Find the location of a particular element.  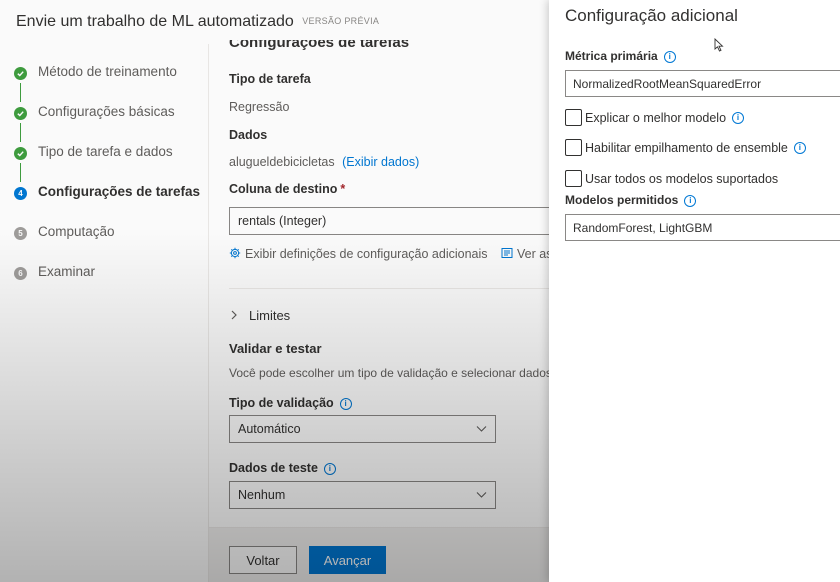

limits-toggle: Limites is located at coordinates (259, 315).